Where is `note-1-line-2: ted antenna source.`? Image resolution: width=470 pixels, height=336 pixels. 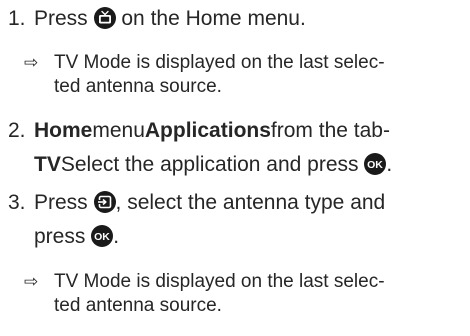
note-1-line-2: ted antenna source. is located at coordinates (138, 86).